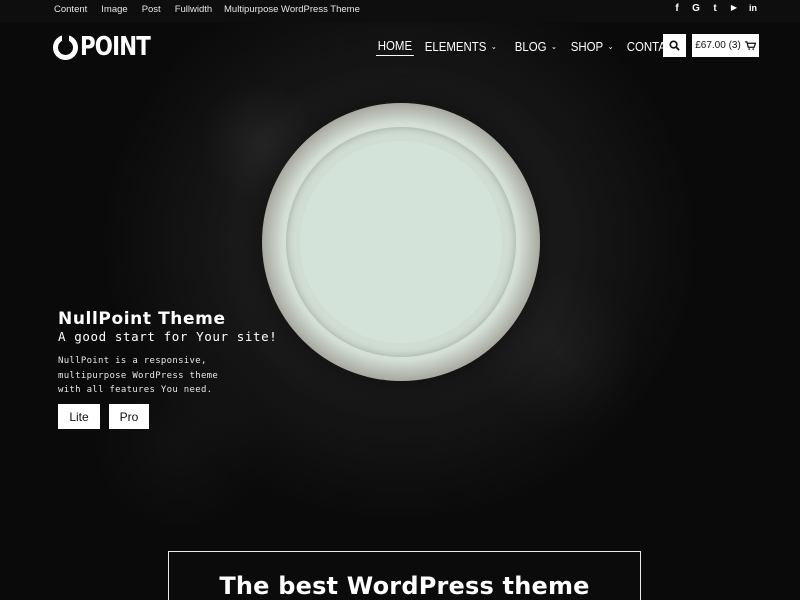 The image size is (800, 600). I want to click on social-icons: f G t ▶ in, so click(715, 8).